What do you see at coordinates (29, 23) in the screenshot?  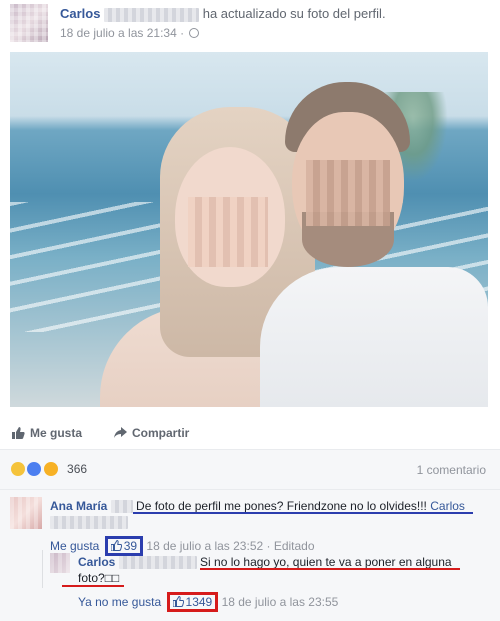 I see `author-avatar` at bounding box center [29, 23].